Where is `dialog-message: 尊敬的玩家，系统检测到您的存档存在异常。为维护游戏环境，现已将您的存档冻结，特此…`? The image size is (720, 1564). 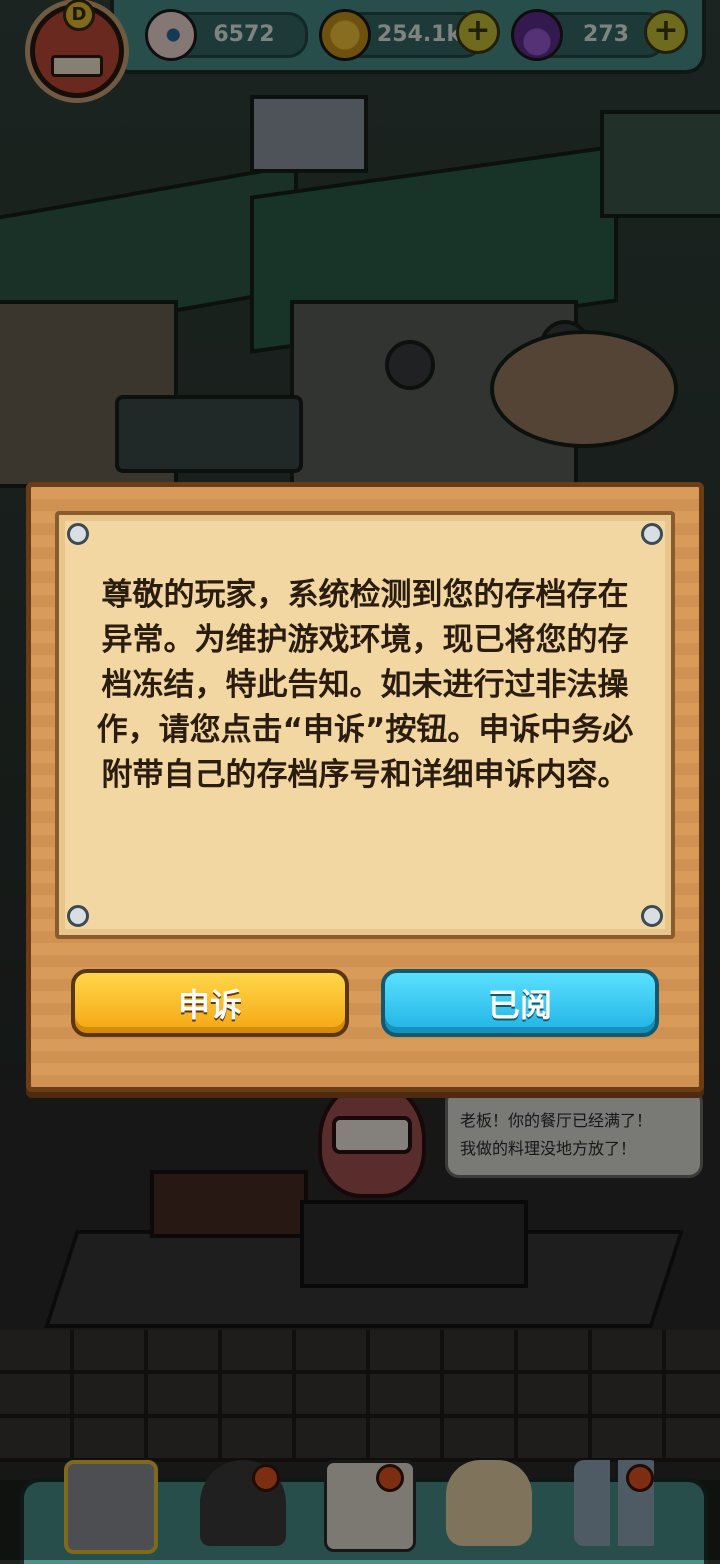
dialog-message: 尊敬的玩家，系统检测到您的存档存在异常。为维护游戏环境，现已将您的存档冻结，特此… is located at coordinates (365, 685).